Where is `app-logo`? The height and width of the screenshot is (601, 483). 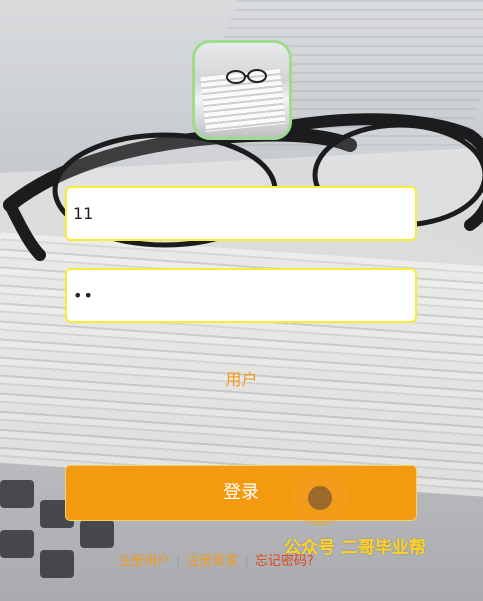 app-logo is located at coordinates (242, 90).